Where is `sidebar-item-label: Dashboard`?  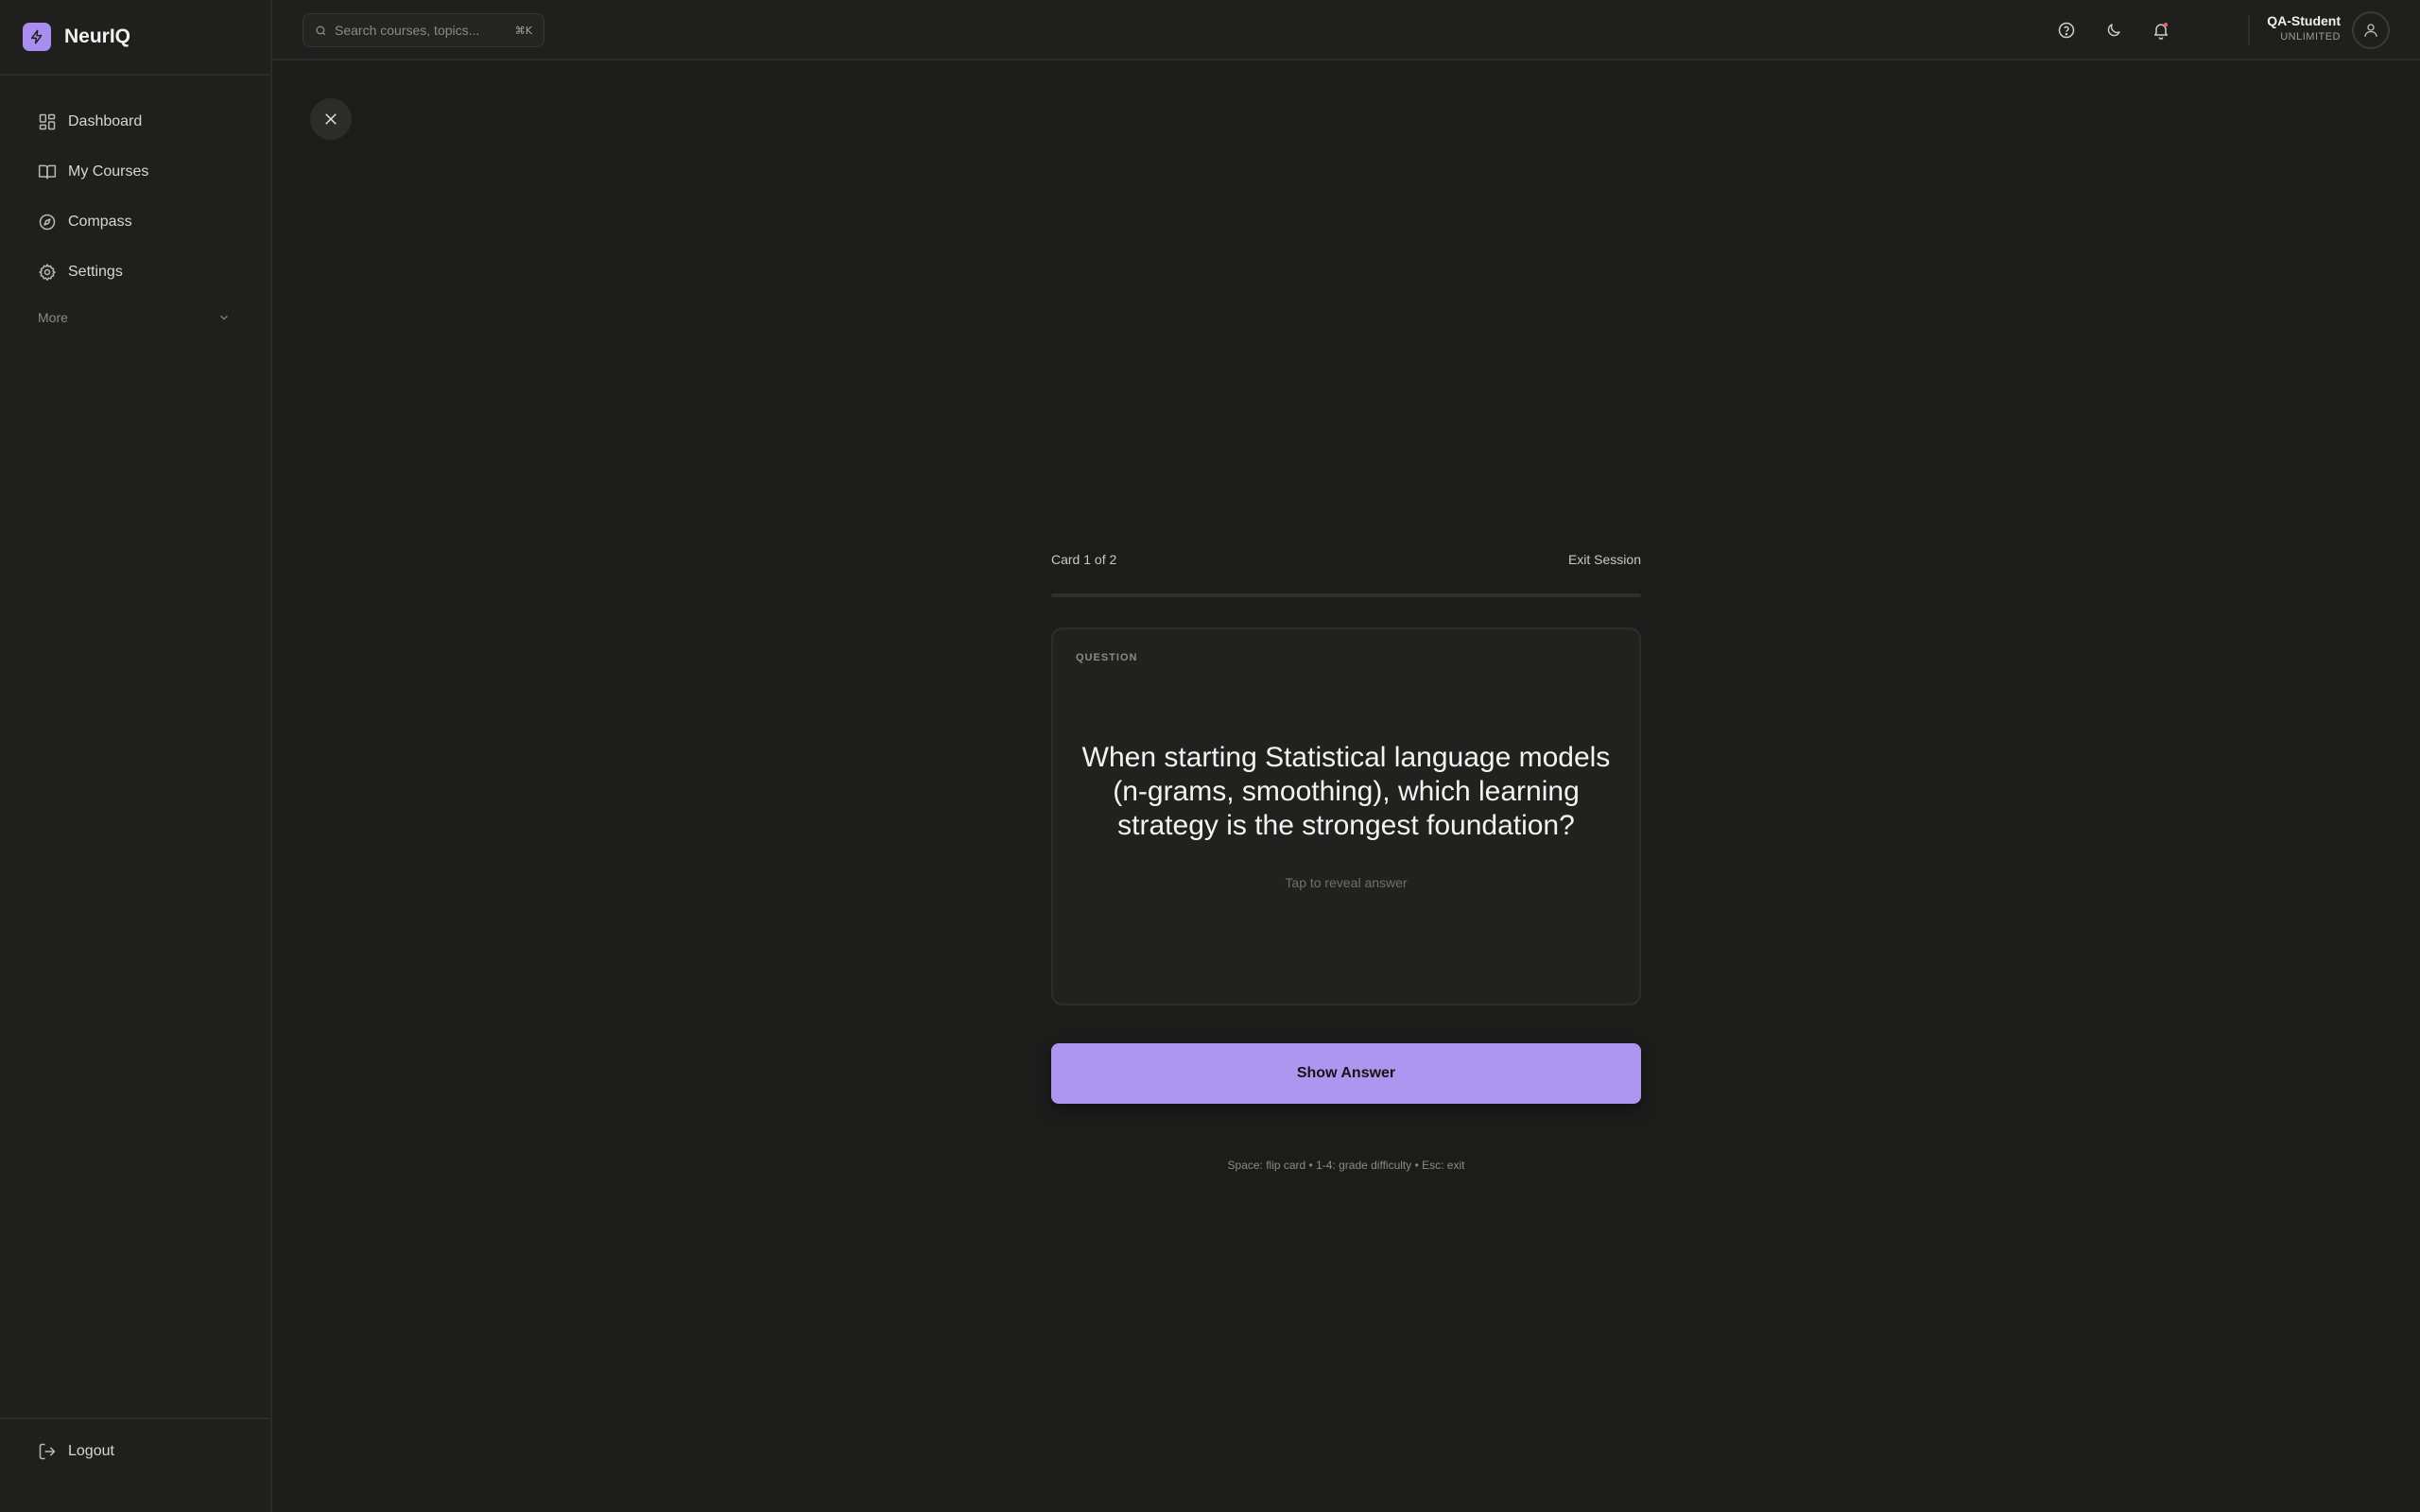 sidebar-item-label: Dashboard is located at coordinates (105, 120).